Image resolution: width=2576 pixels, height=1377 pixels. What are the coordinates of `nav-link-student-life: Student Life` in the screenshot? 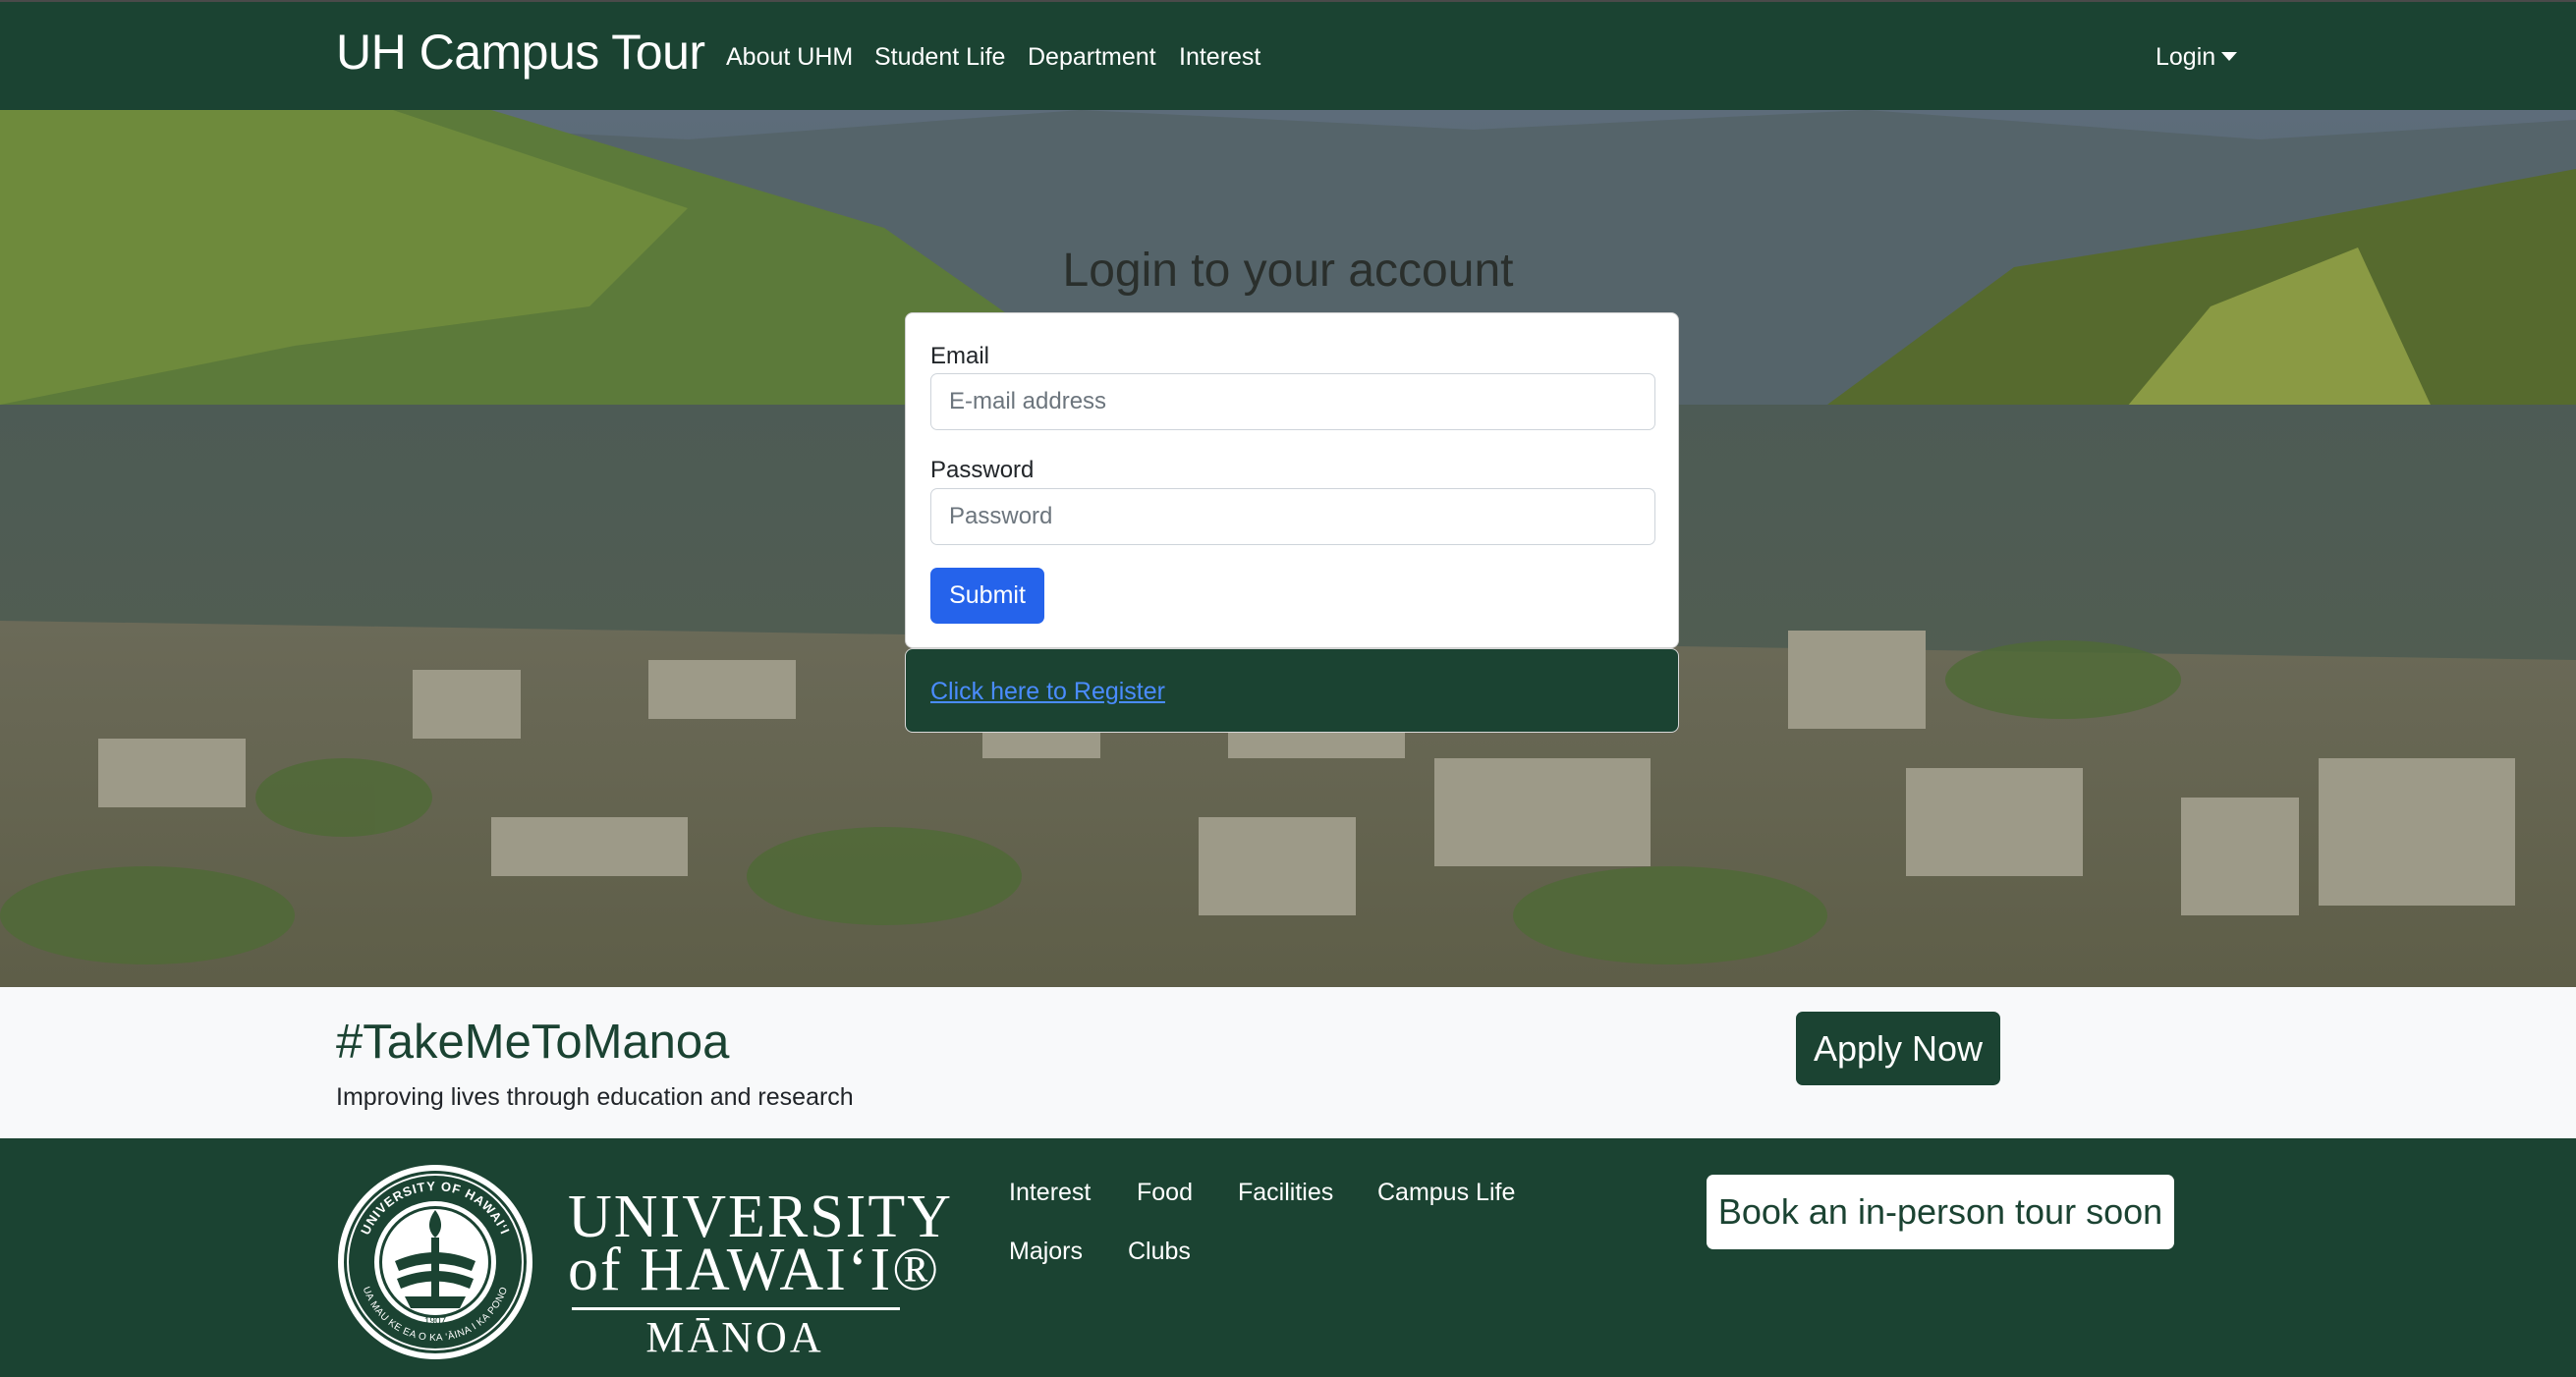 It's located at (939, 57).